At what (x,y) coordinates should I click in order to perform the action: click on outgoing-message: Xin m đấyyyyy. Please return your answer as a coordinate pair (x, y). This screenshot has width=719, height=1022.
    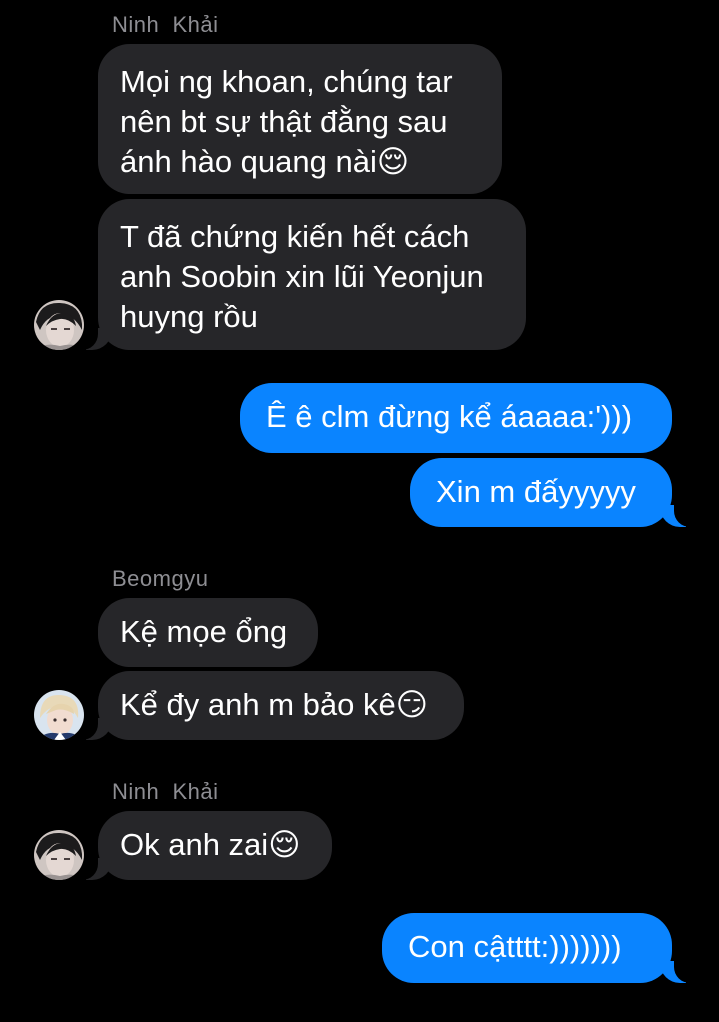
    Looking at the image, I should click on (541, 492).